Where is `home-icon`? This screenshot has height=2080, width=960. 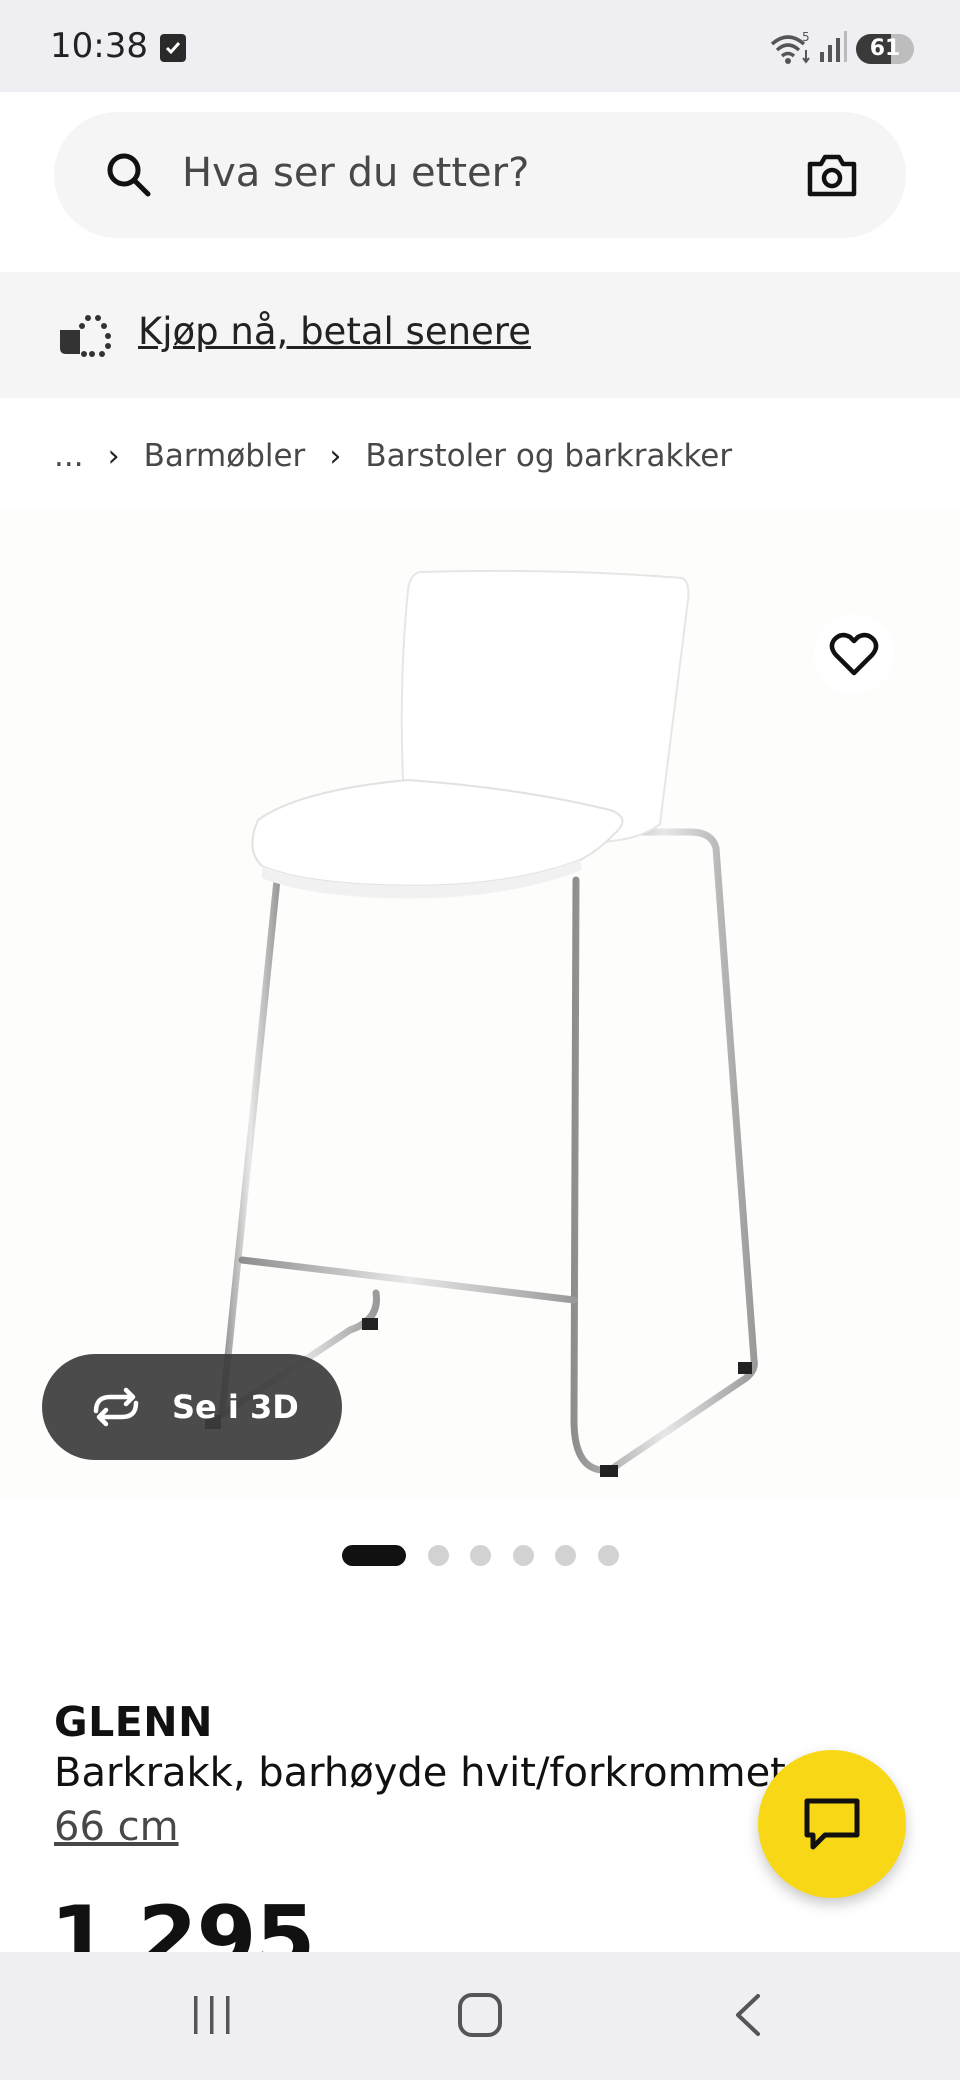
home-icon is located at coordinates (480, 2017).